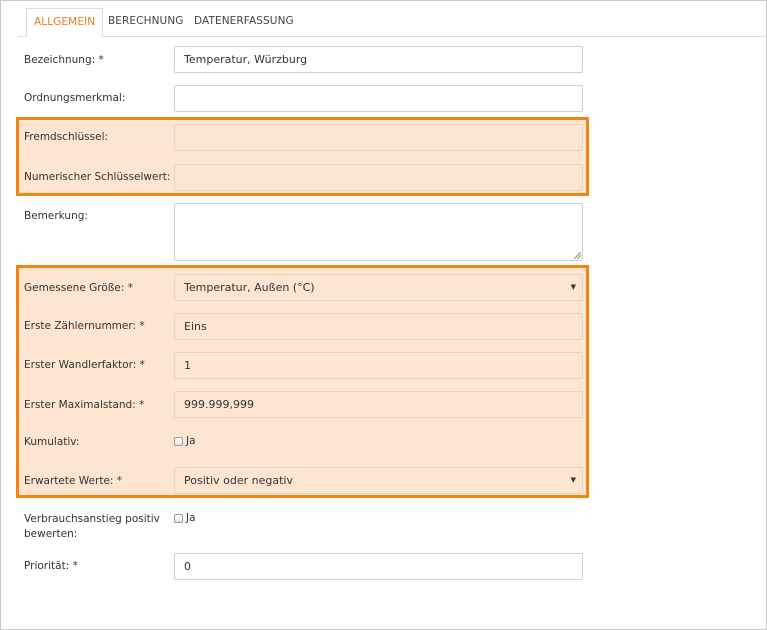  Describe the element at coordinates (64, 60) in the screenshot. I see `bezeichnung-label: Bezeichnung: *` at that location.